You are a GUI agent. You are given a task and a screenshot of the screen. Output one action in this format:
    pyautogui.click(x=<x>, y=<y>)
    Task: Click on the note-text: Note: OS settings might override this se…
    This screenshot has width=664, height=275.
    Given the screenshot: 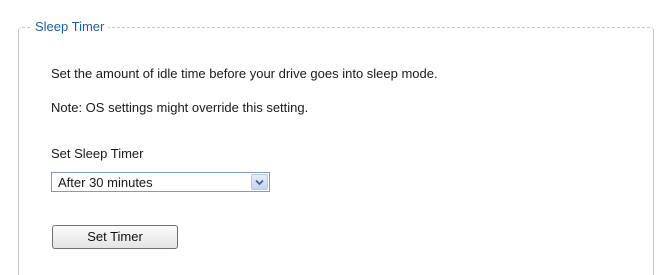 What is the action you would take?
    pyautogui.click(x=180, y=107)
    